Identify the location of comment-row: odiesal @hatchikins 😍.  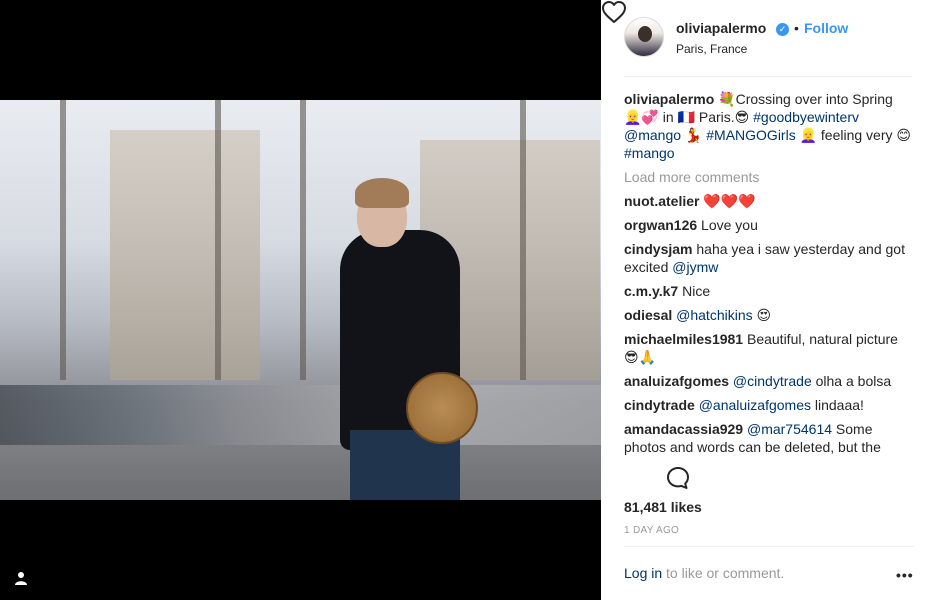
(769, 315).